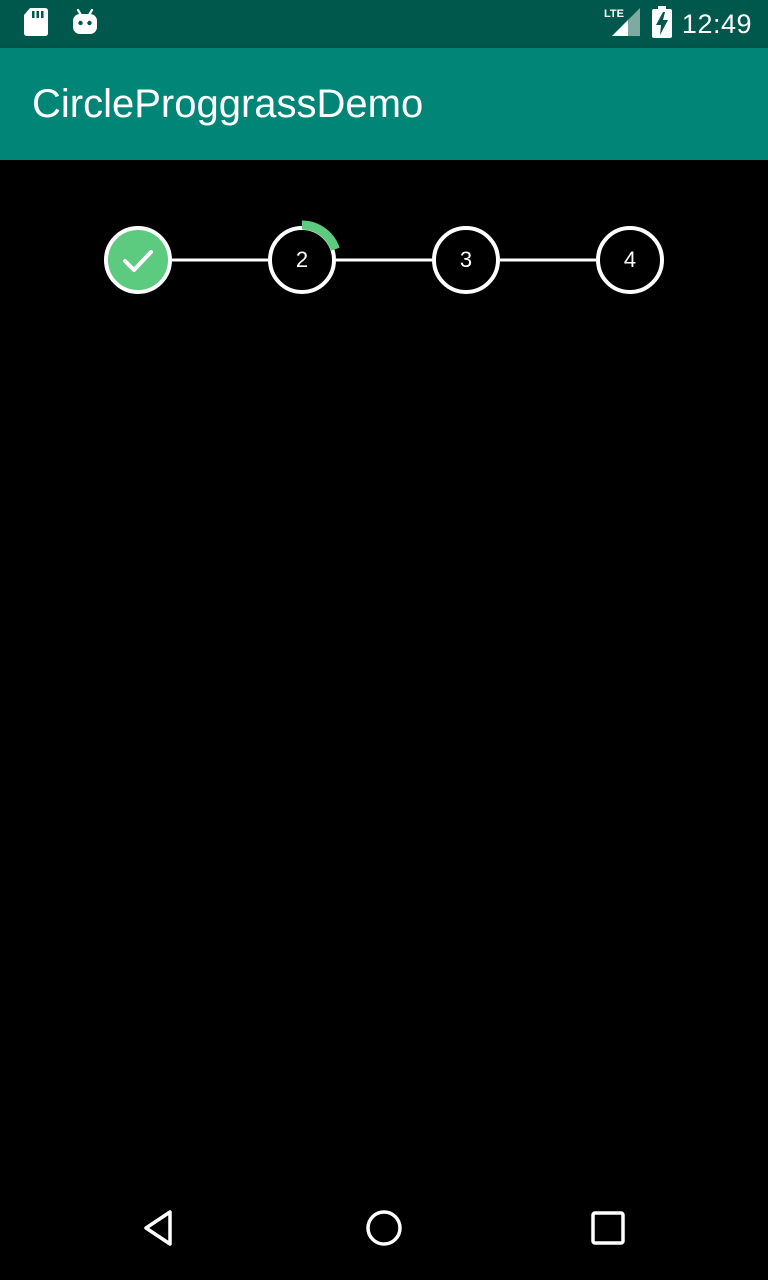 The width and height of the screenshot is (768, 1280). What do you see at coordinates (623, 24) in the screenshot?
I see `lte-signal-icon: LTE` at bounding box center [623, 24].